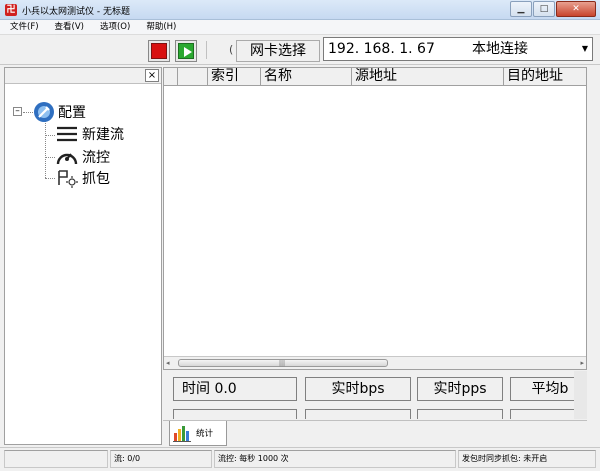 This screenshot has width=600, height=471. What do you see at coordinates (300, 10) in the screenshot?
I see `title-bar: 卍 小兵以太网测试仪 - 无标题 ▁ □ ✕` at bounding box center [300, 10].